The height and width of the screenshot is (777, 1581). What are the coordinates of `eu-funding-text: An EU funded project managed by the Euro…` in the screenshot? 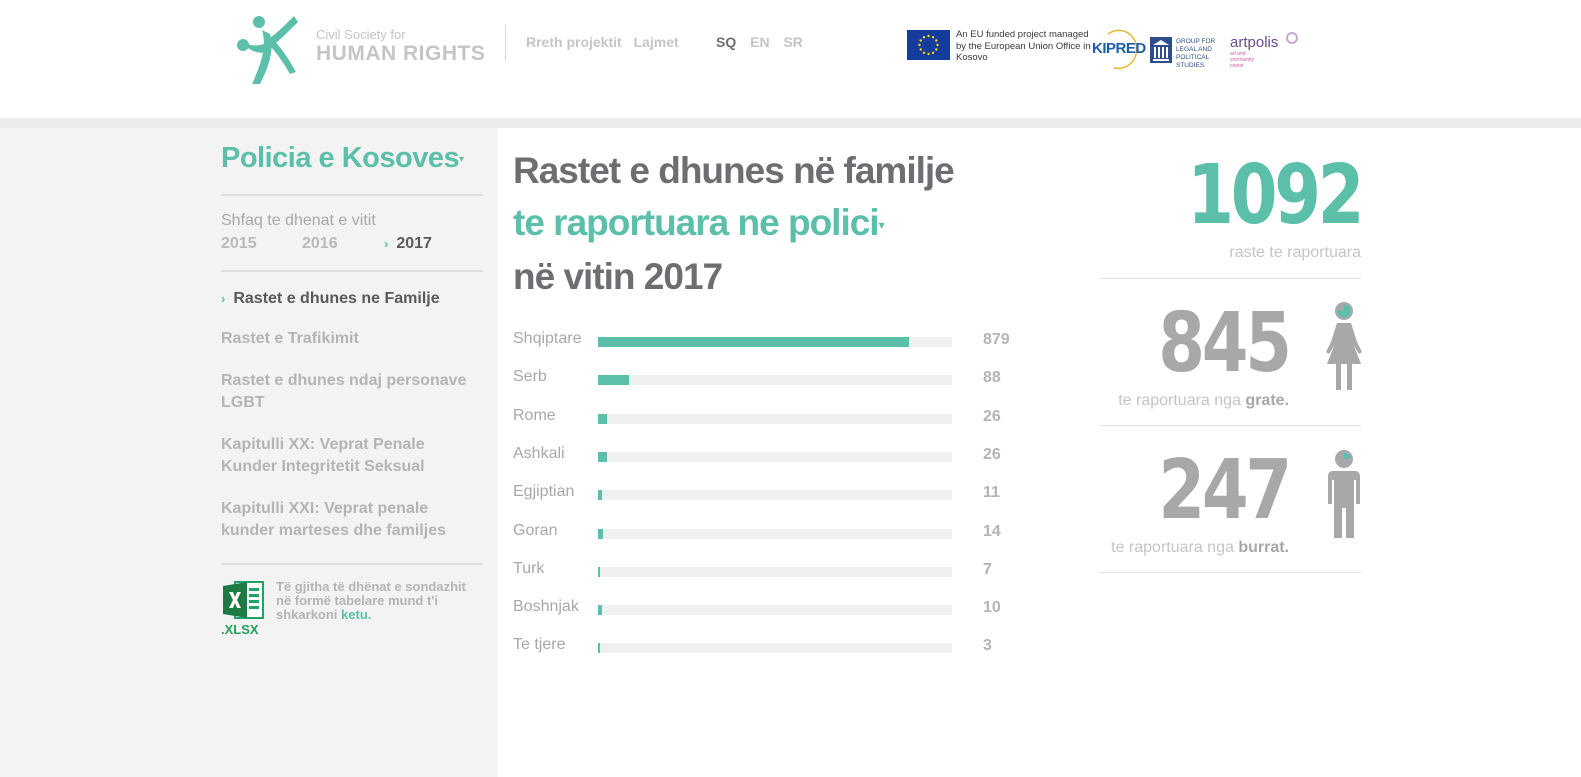 It's located at (1023, 46).